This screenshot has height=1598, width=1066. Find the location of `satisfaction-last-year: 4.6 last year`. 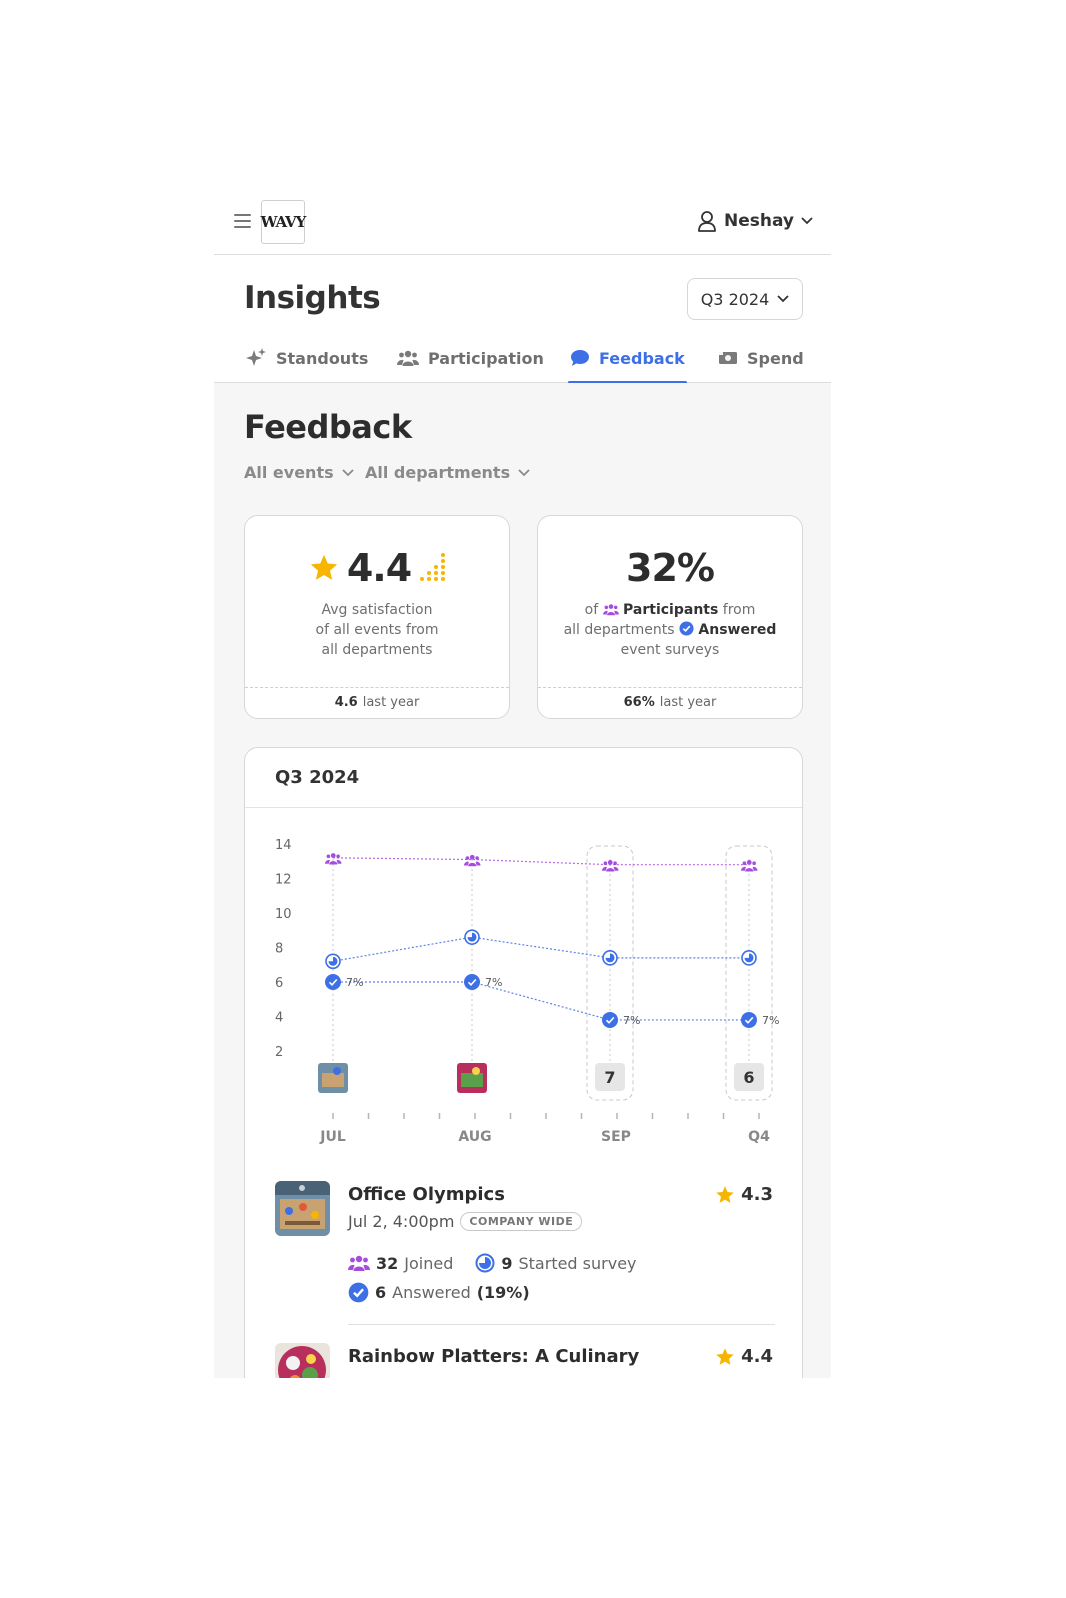

satisfaction-last-year: 4.6 last year is located at coordinates (377, 702).